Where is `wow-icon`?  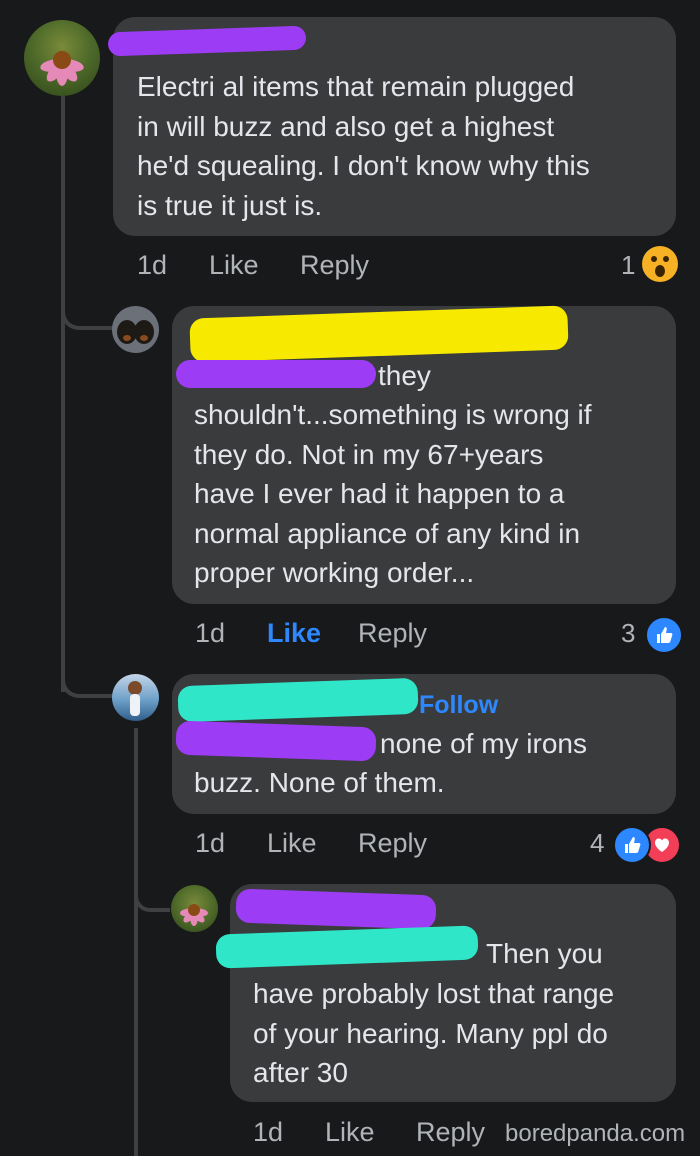 wow-icon is located at coordinates (660, 264).